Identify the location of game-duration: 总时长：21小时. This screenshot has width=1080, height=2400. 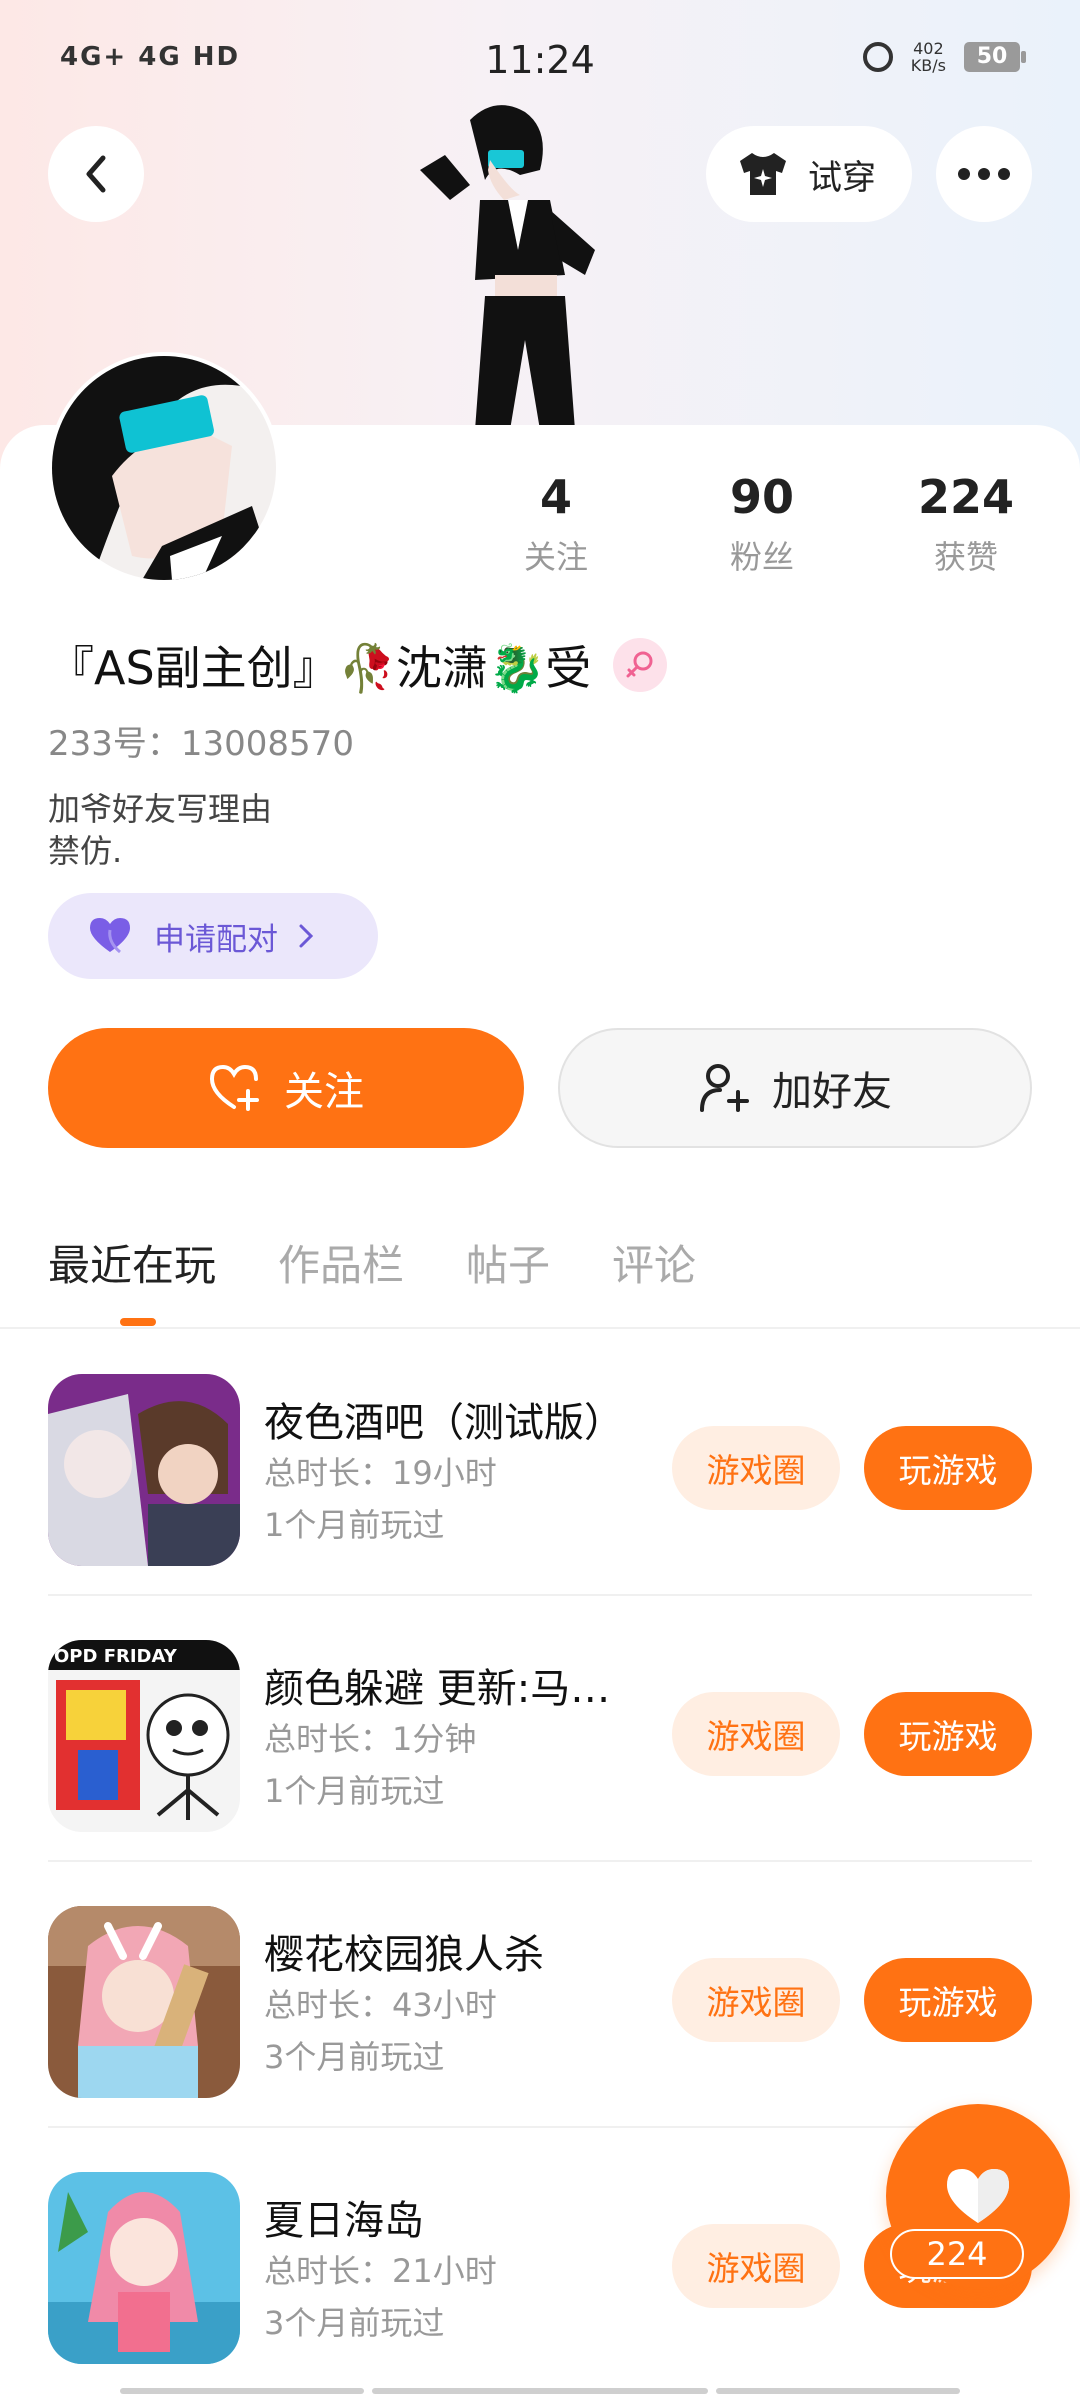
(380, 2271).